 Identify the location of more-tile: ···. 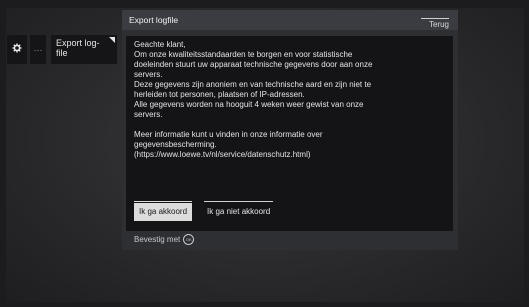
(38, 49).